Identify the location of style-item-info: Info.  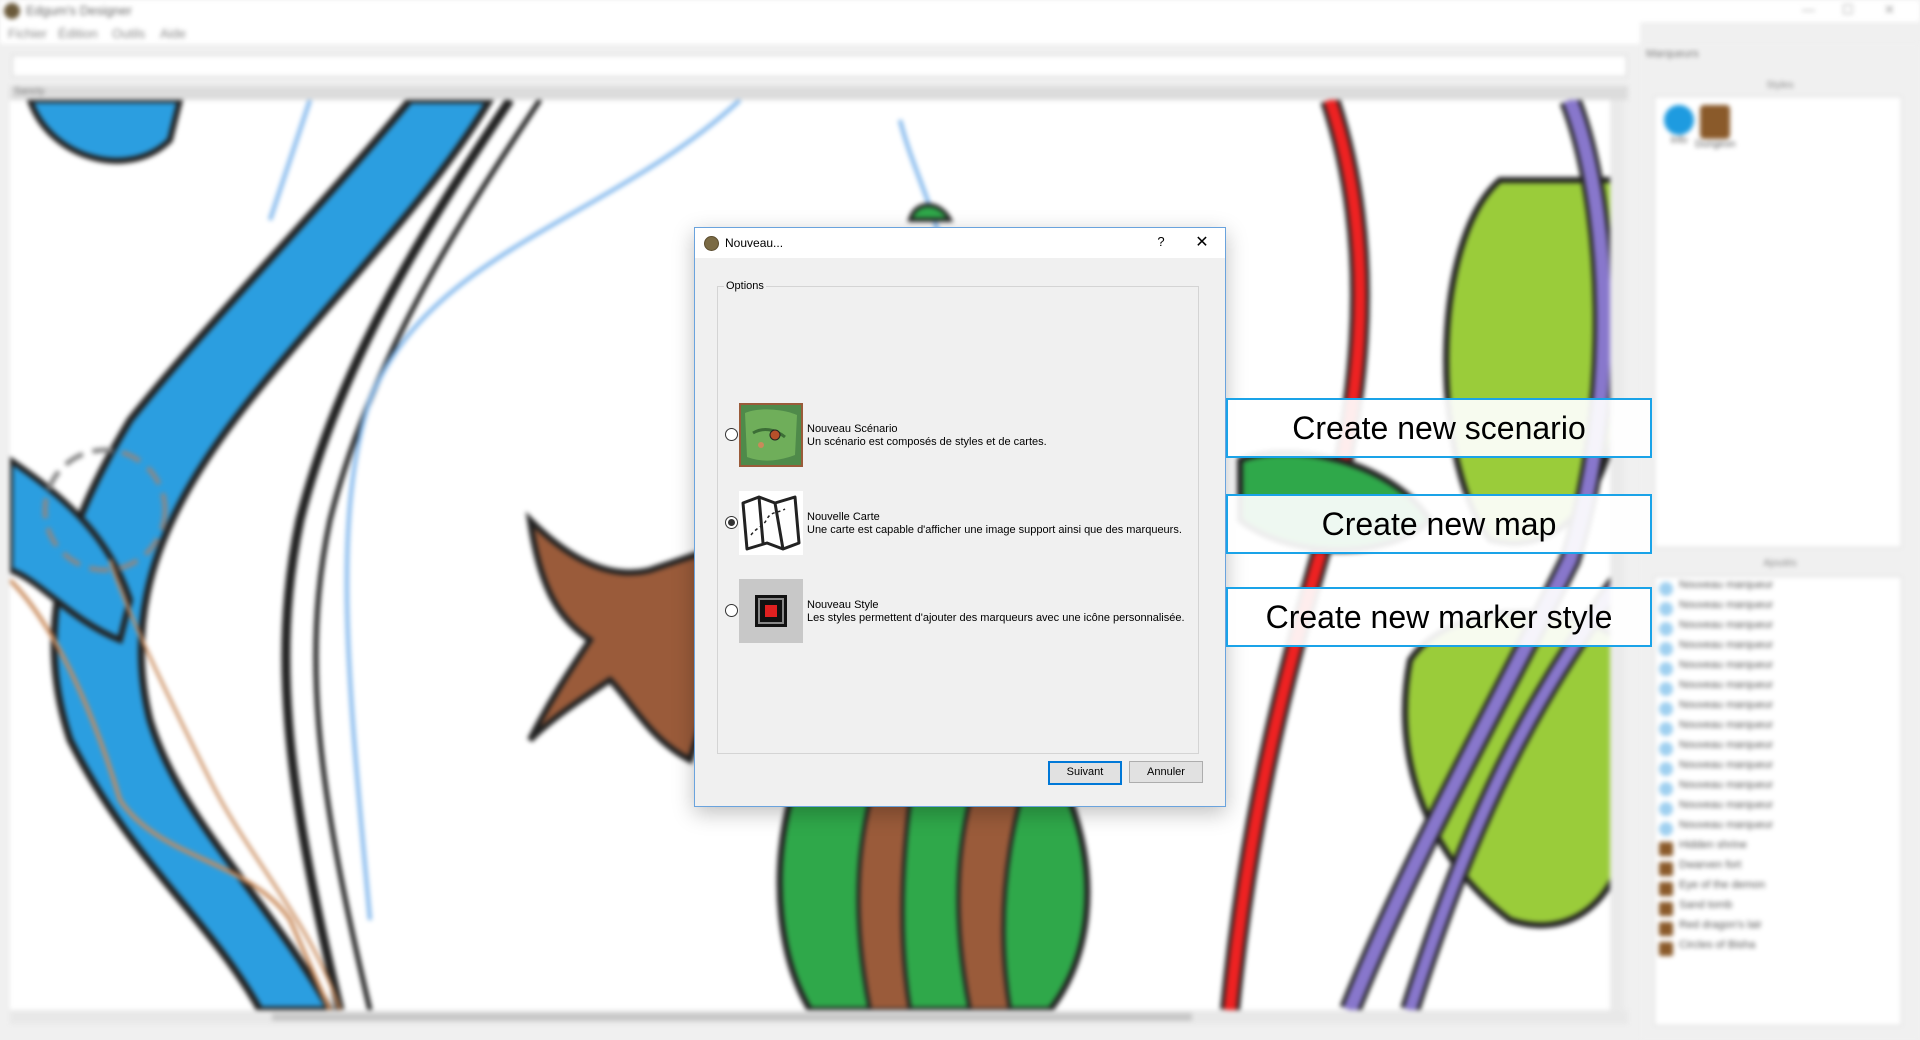
(1679, 125).